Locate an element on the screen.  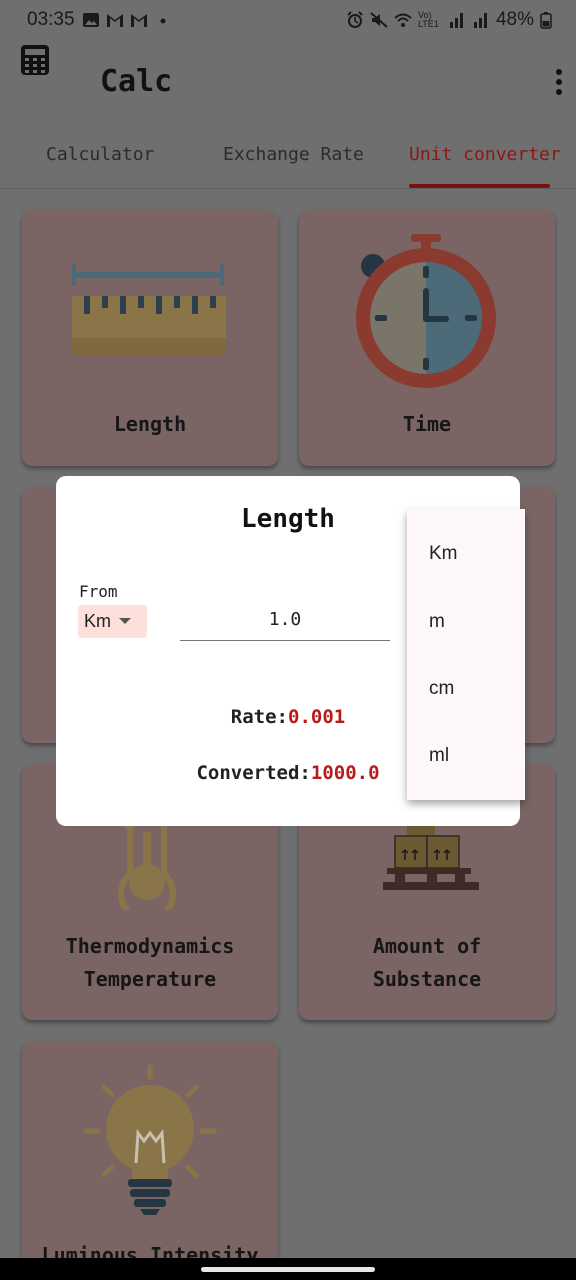
tab-calculator: Calculator is located at coordinates (100, 154).